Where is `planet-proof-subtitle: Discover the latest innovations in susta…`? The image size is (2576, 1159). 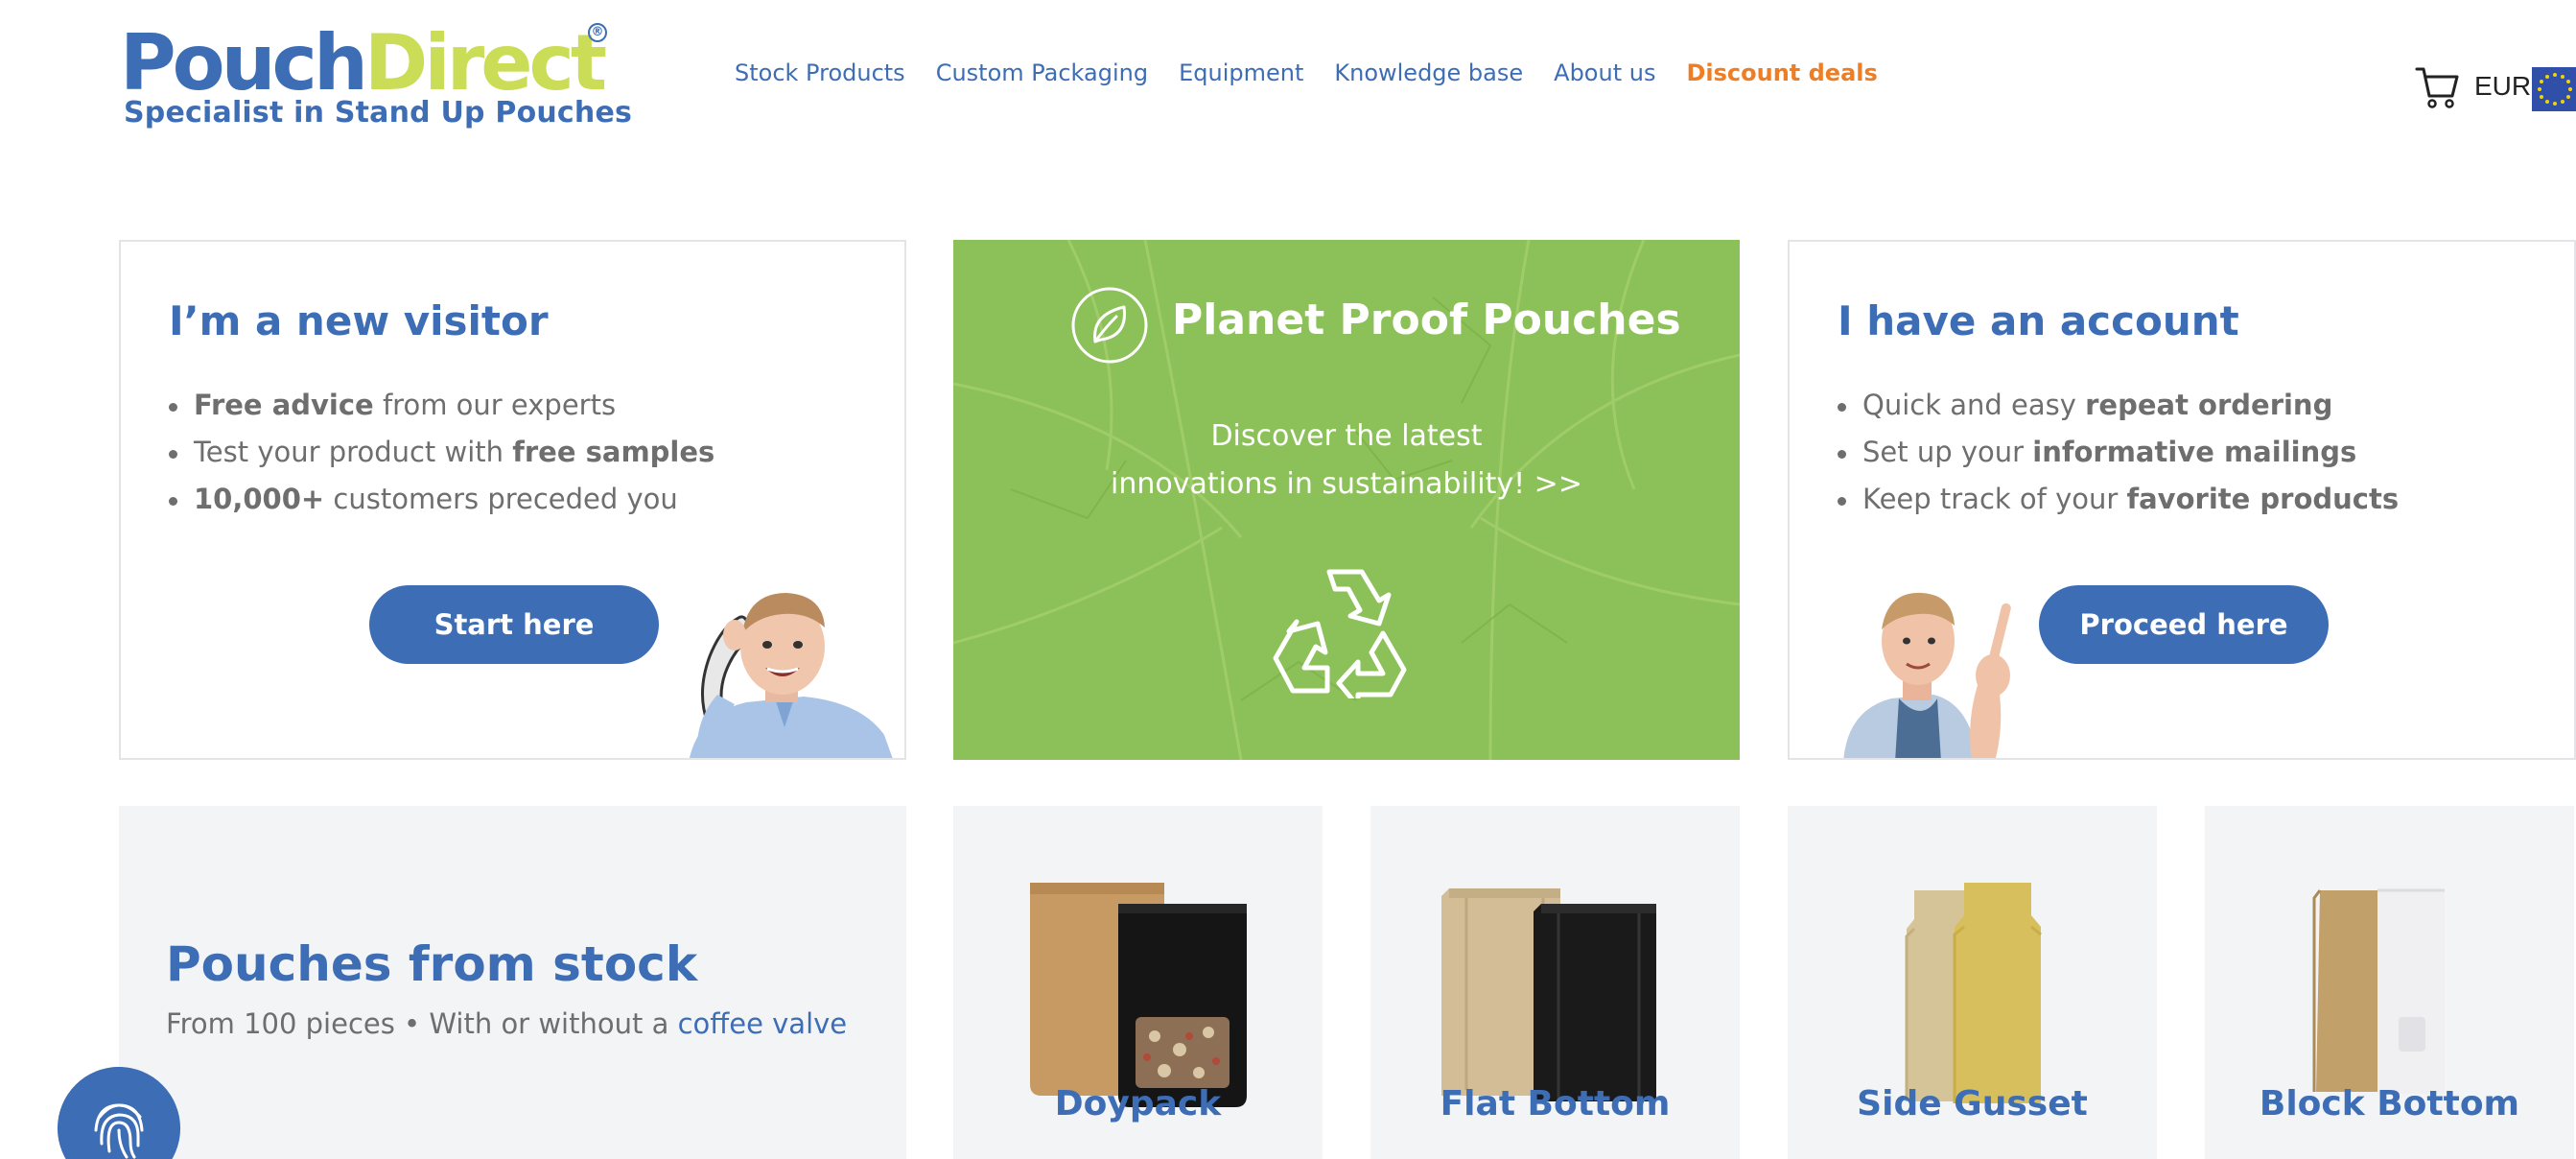
planet-proof-subtitle: Discover the latest innovations in susta… is located at coordinates (1346, 461).